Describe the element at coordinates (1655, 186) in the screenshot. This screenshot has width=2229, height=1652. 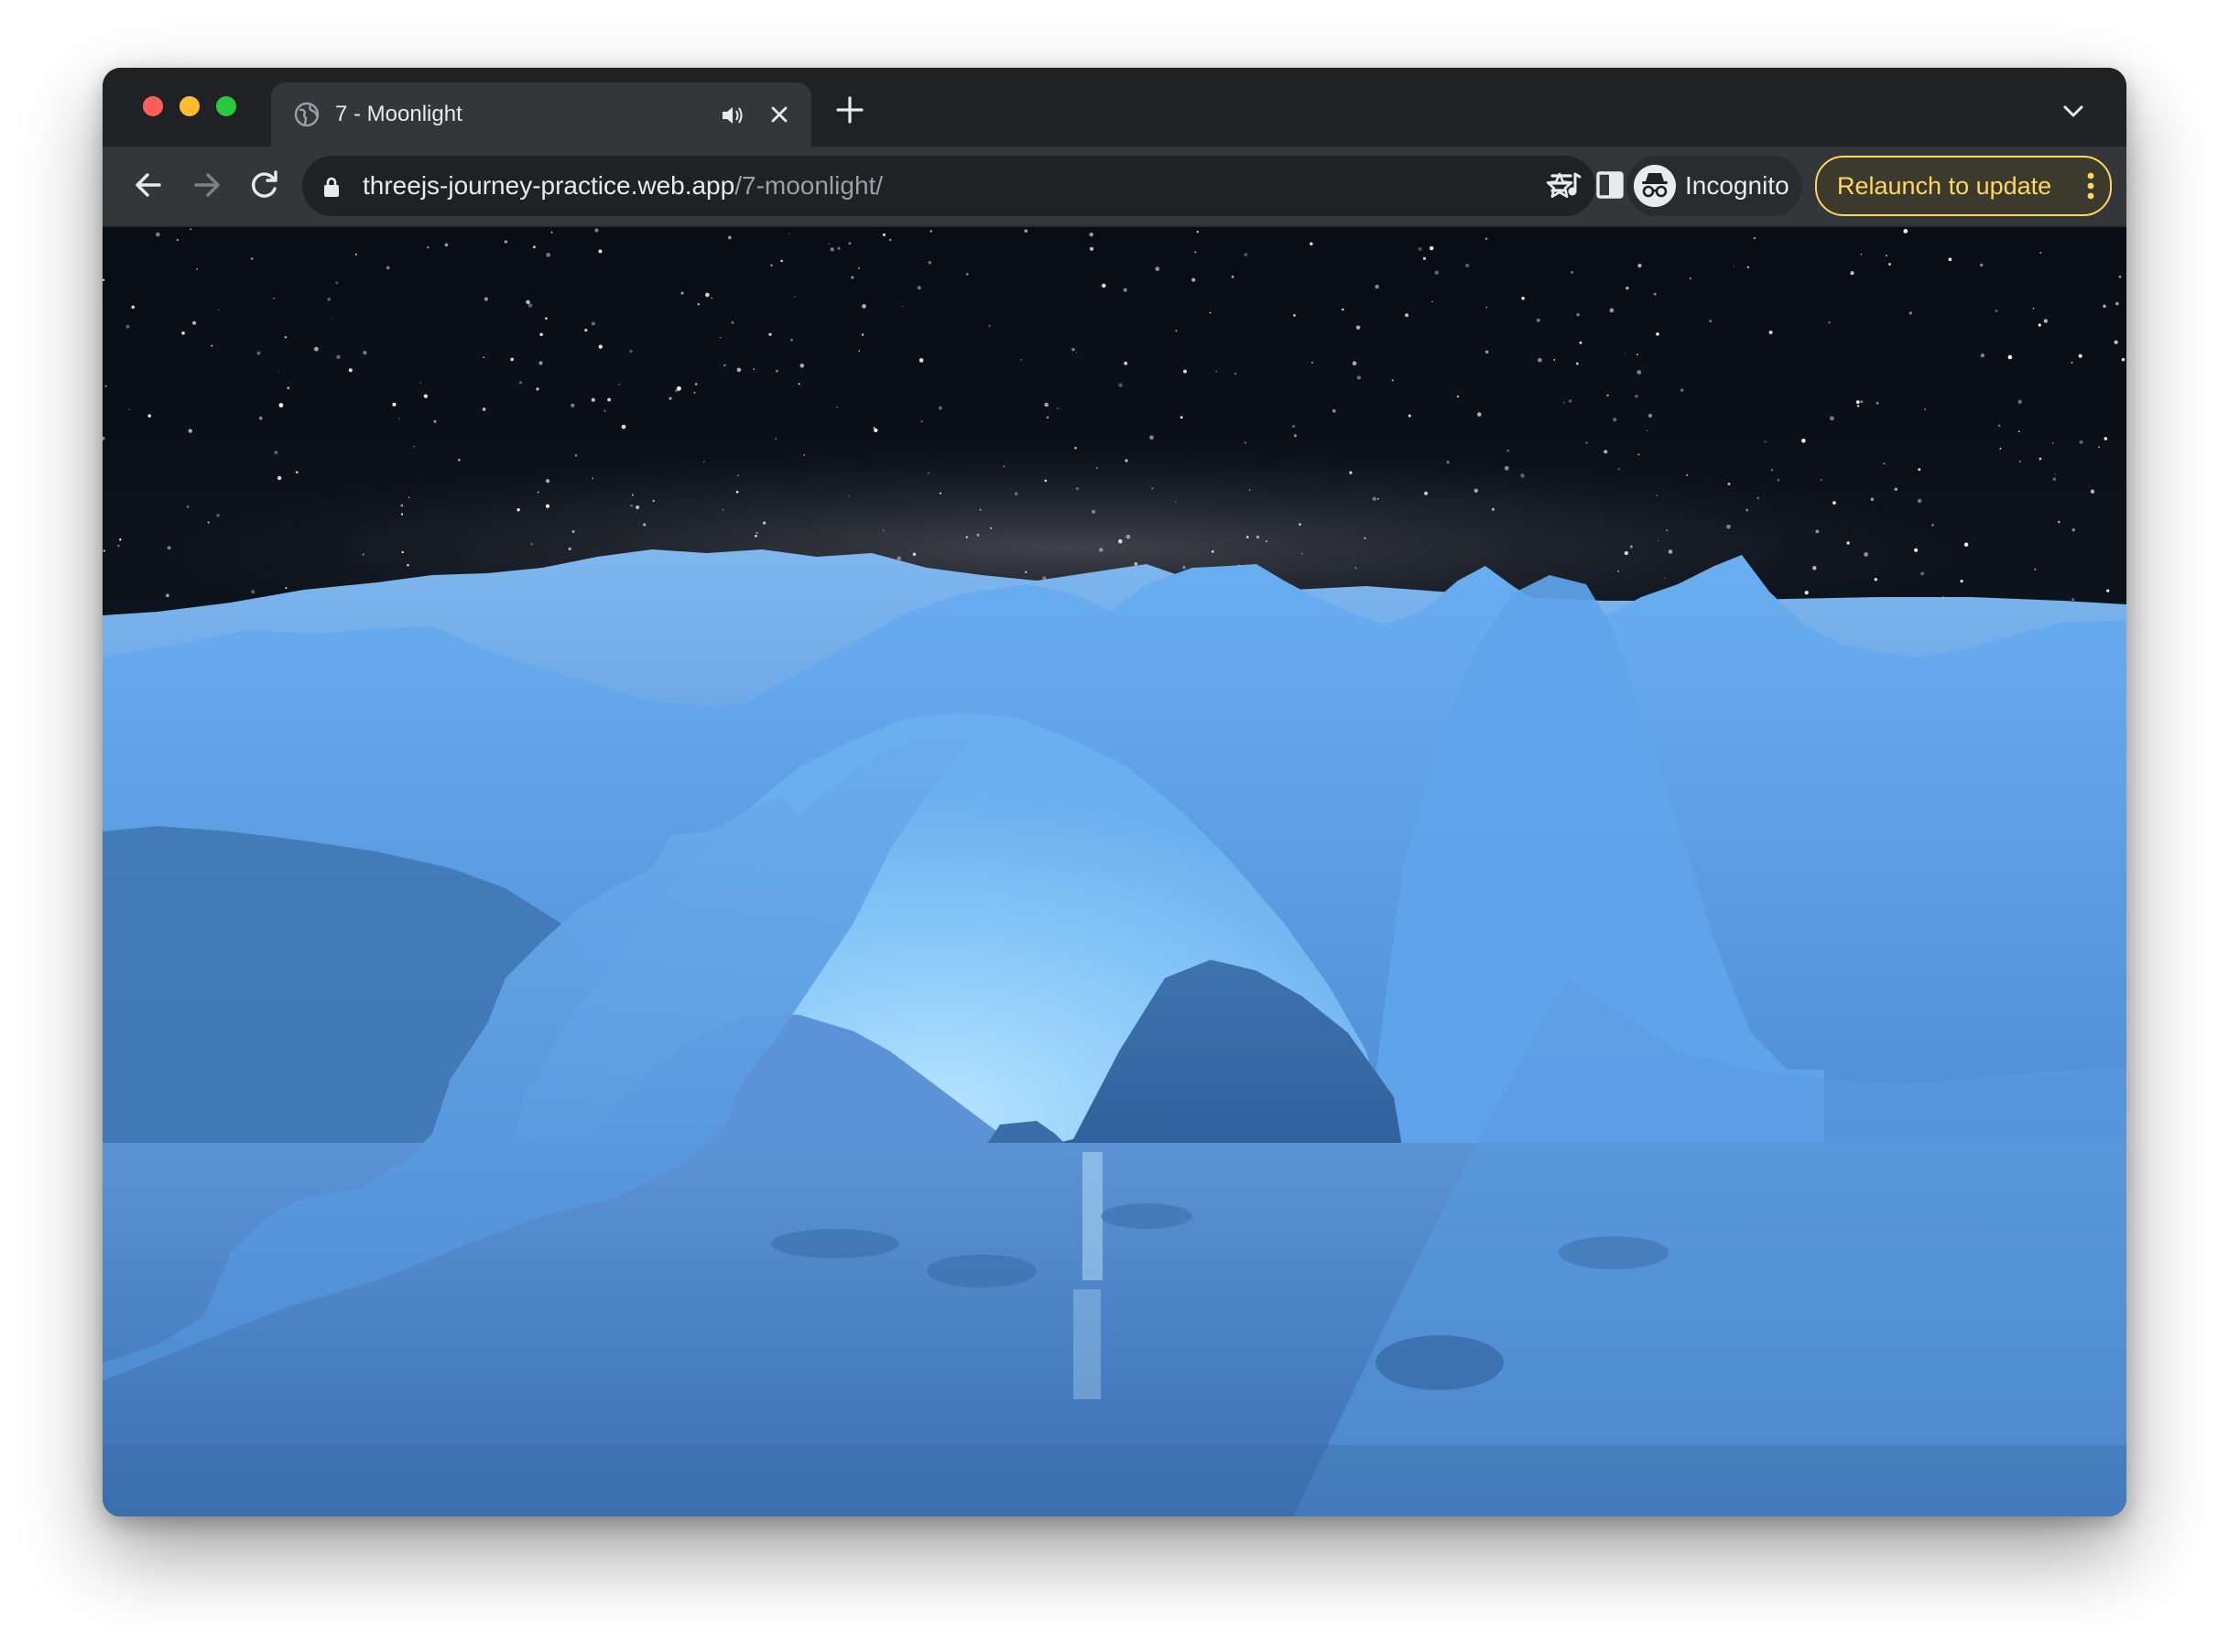
I see `incognito-icon` at that location.